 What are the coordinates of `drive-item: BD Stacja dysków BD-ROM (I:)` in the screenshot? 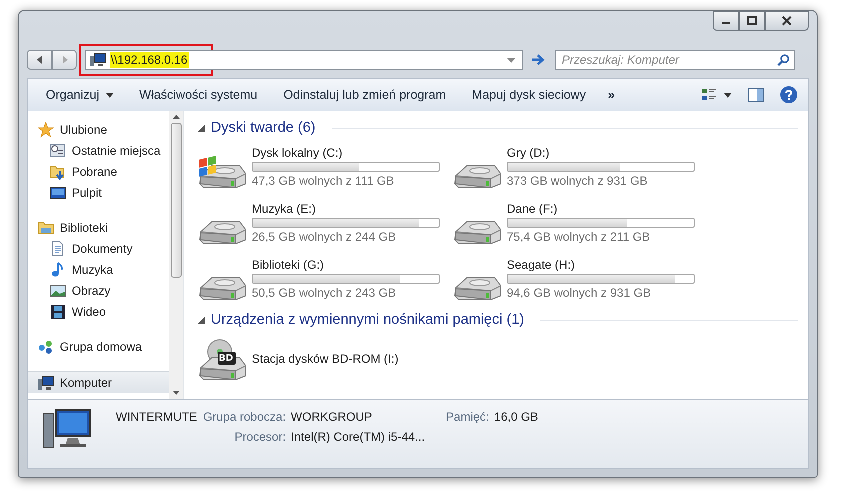 It's located at (325, 359).